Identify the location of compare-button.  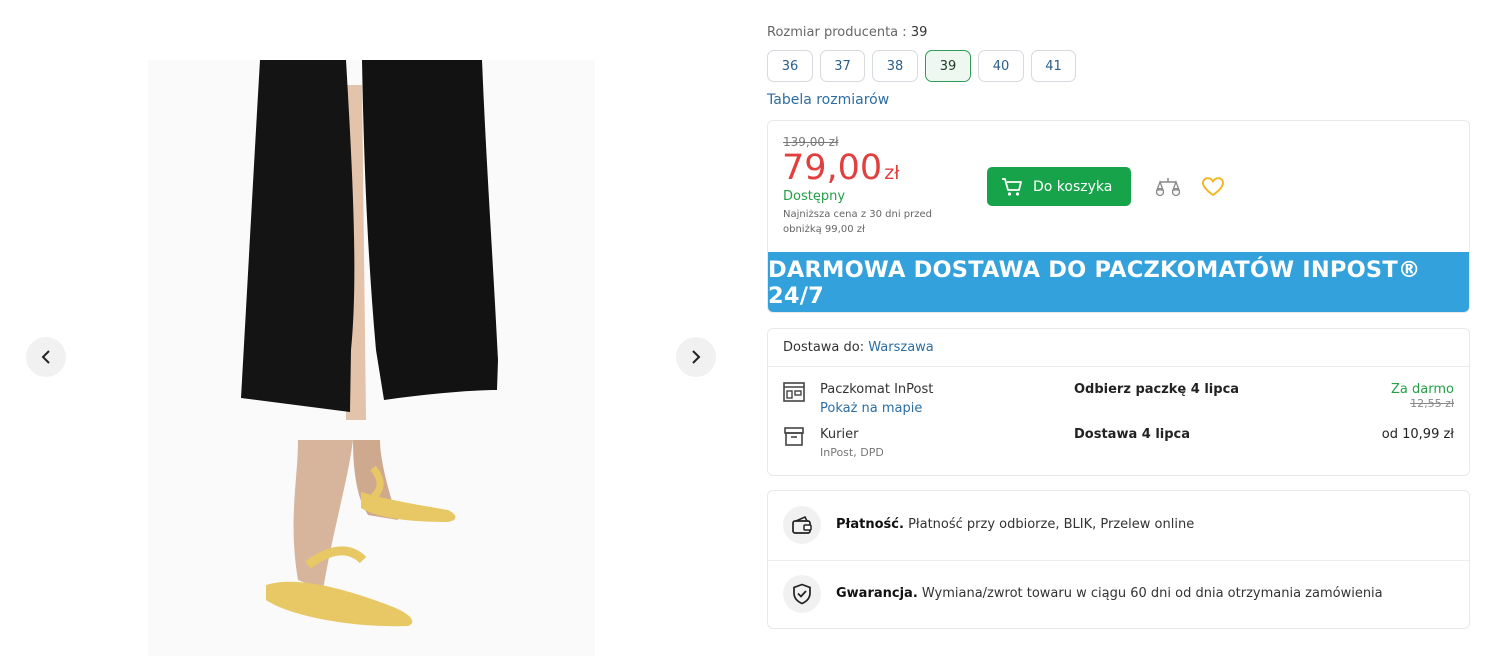
(1168, 189).